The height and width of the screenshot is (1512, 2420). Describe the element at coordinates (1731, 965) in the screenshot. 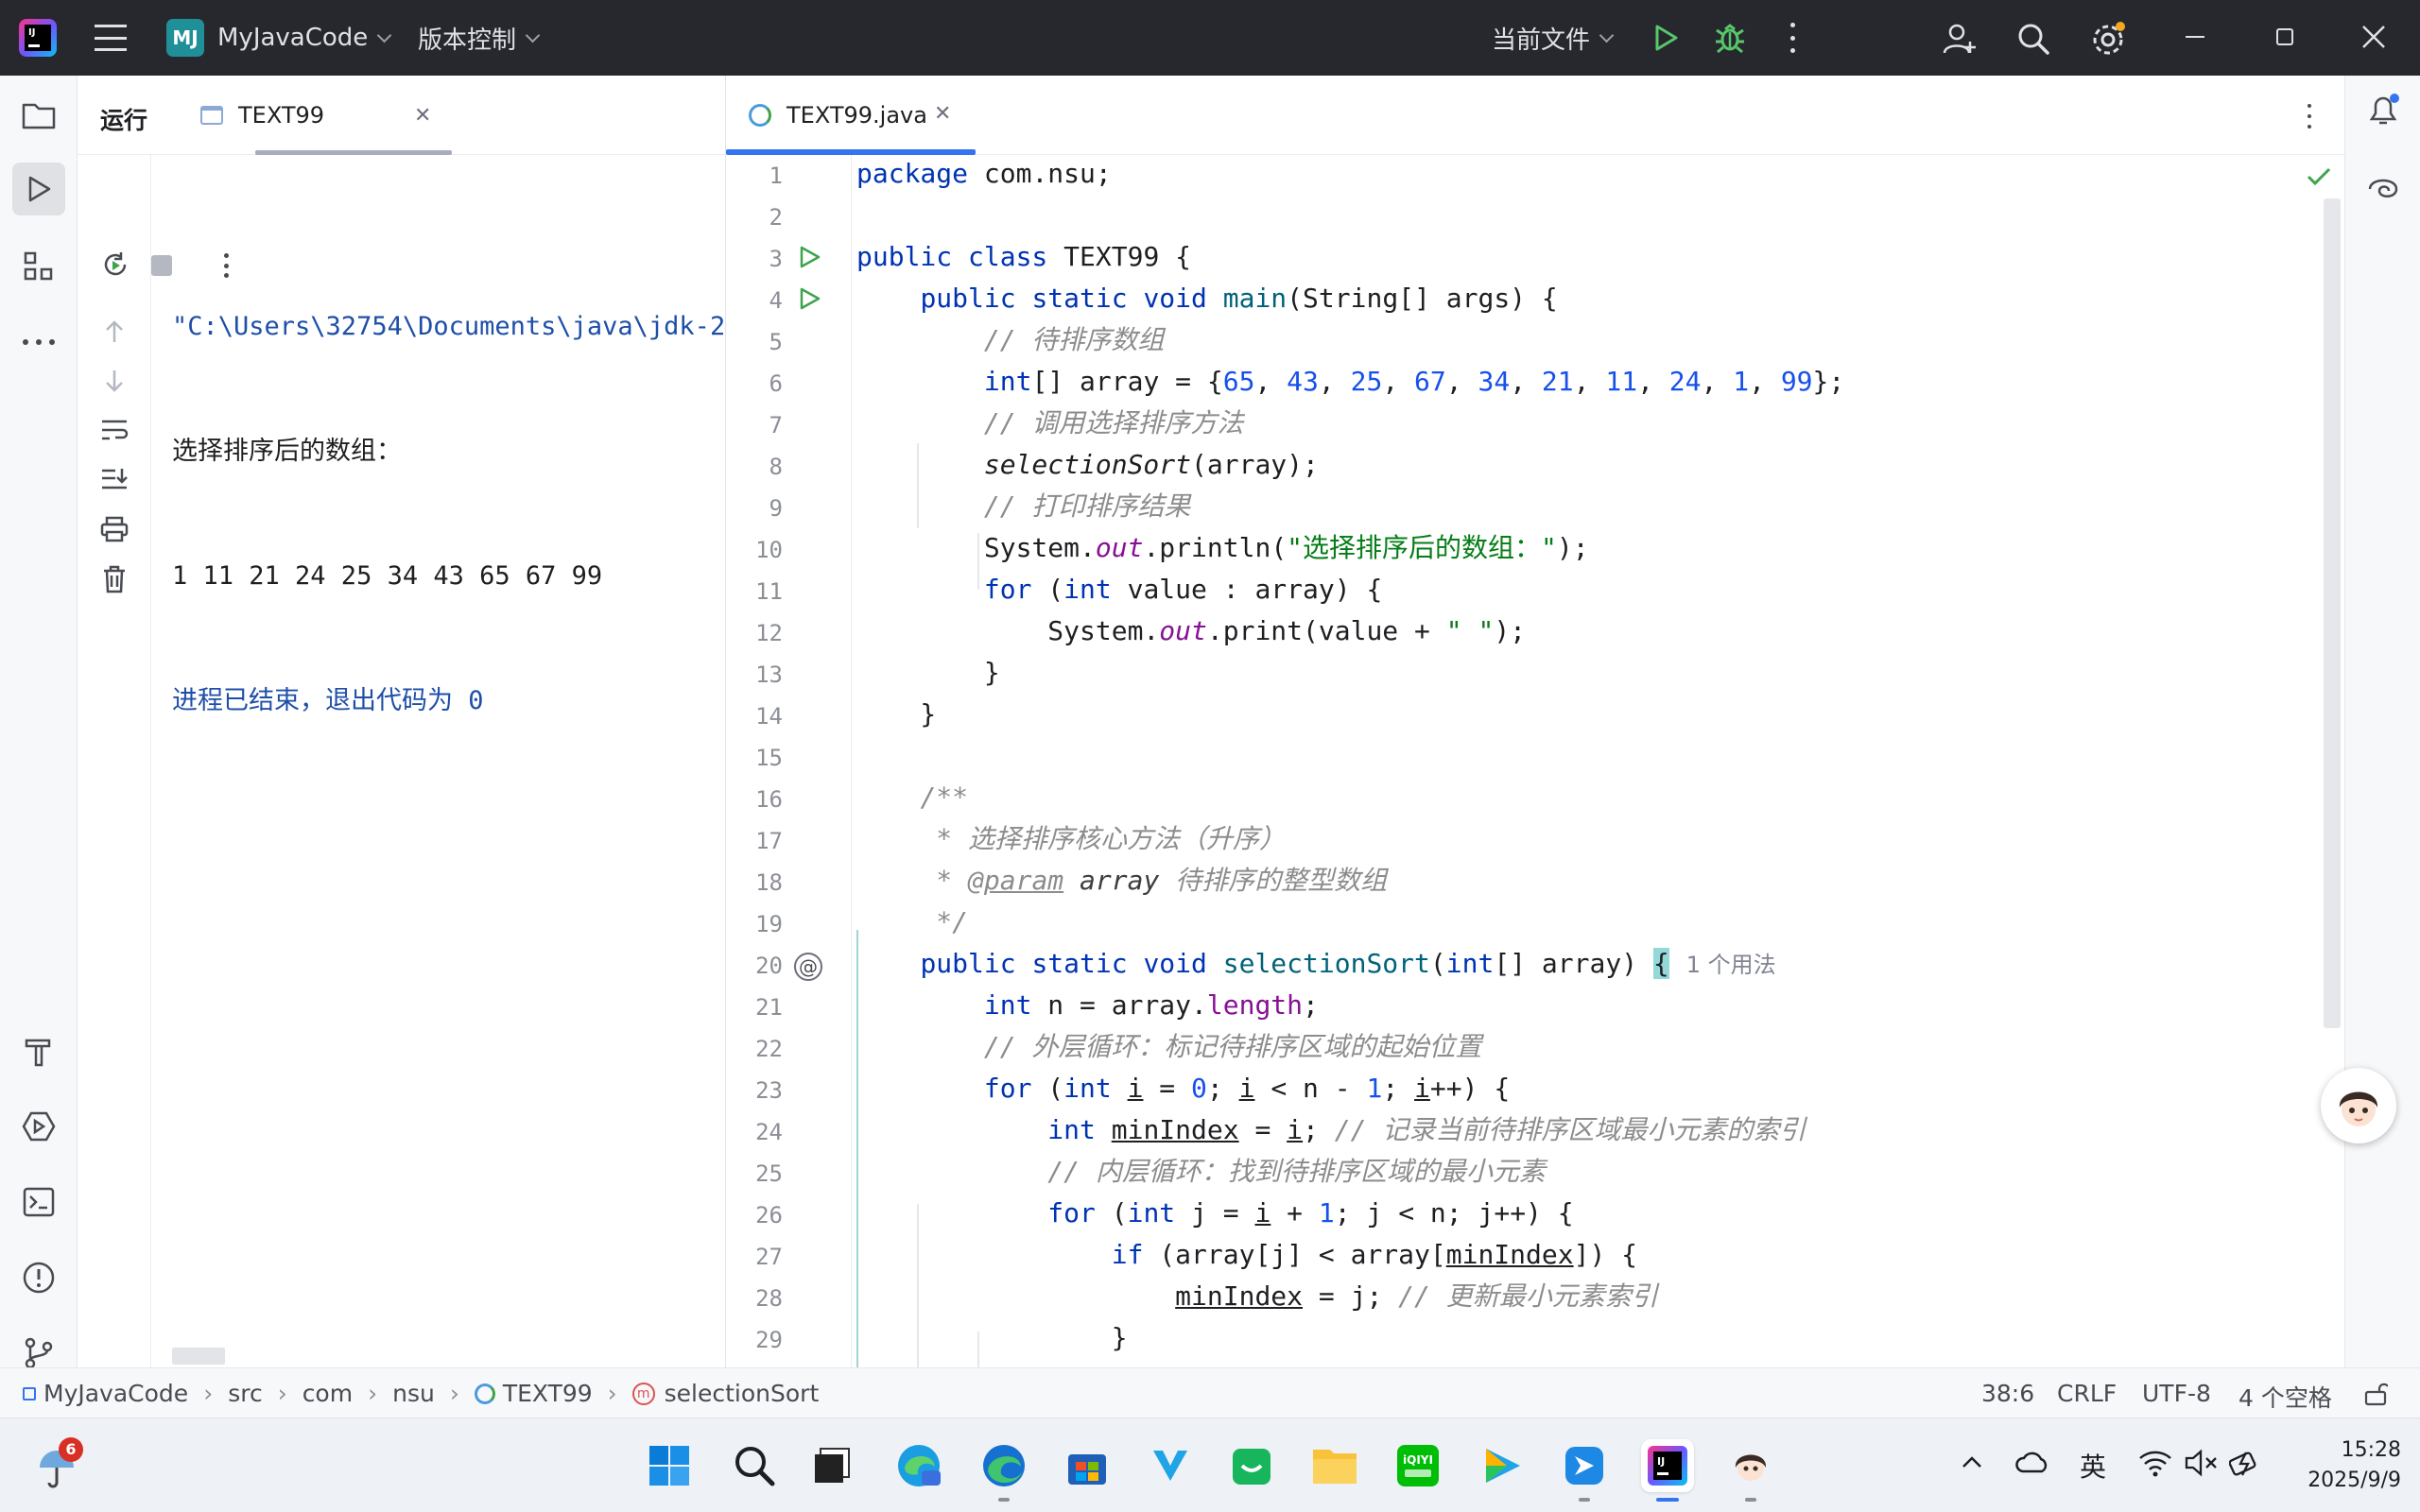

I see `usages-inlay-hint: 1 个用法` at that location.